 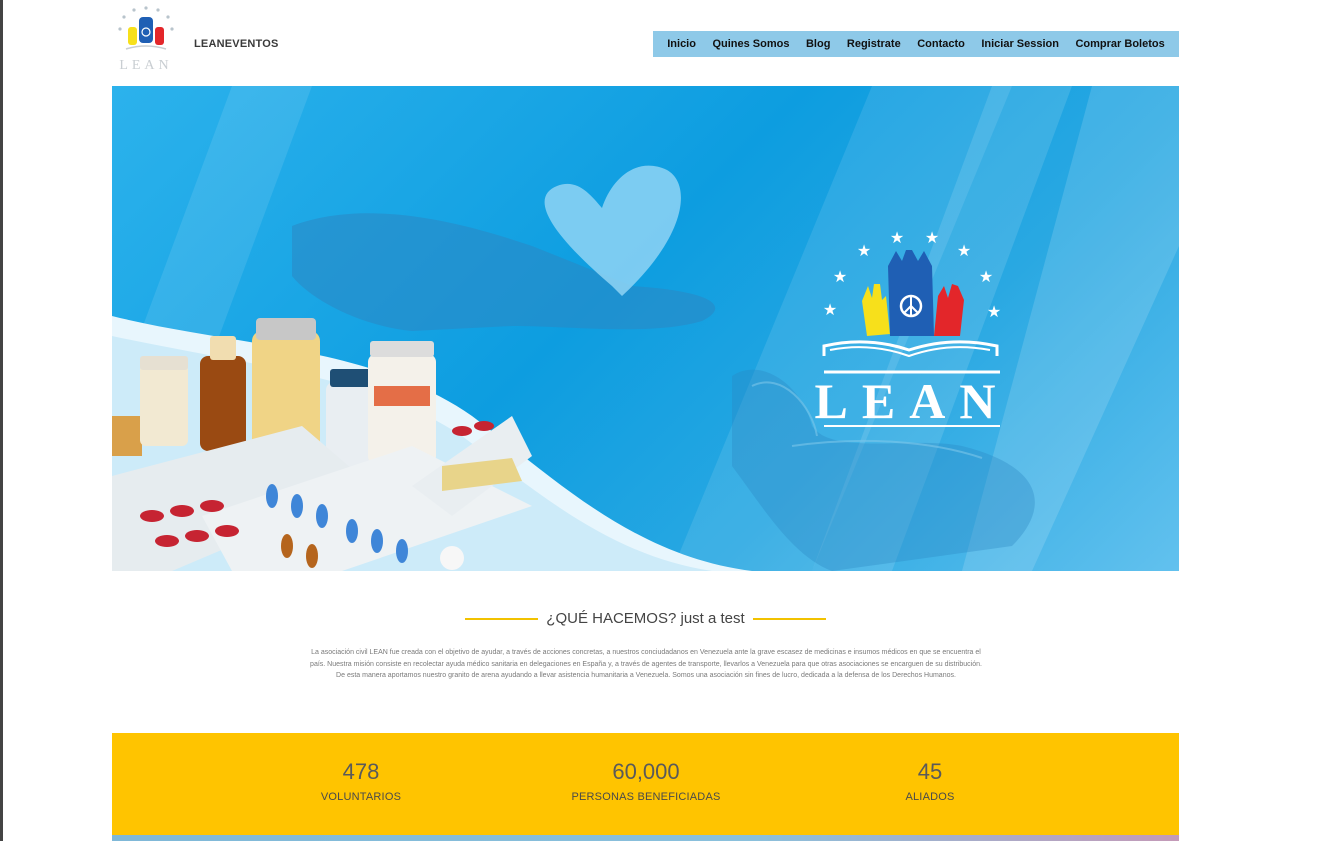 What do you see at coordinates (930, 797) in the screenshot?
I see `stat-label: ALIADOS` at bounding box center [930, 797].